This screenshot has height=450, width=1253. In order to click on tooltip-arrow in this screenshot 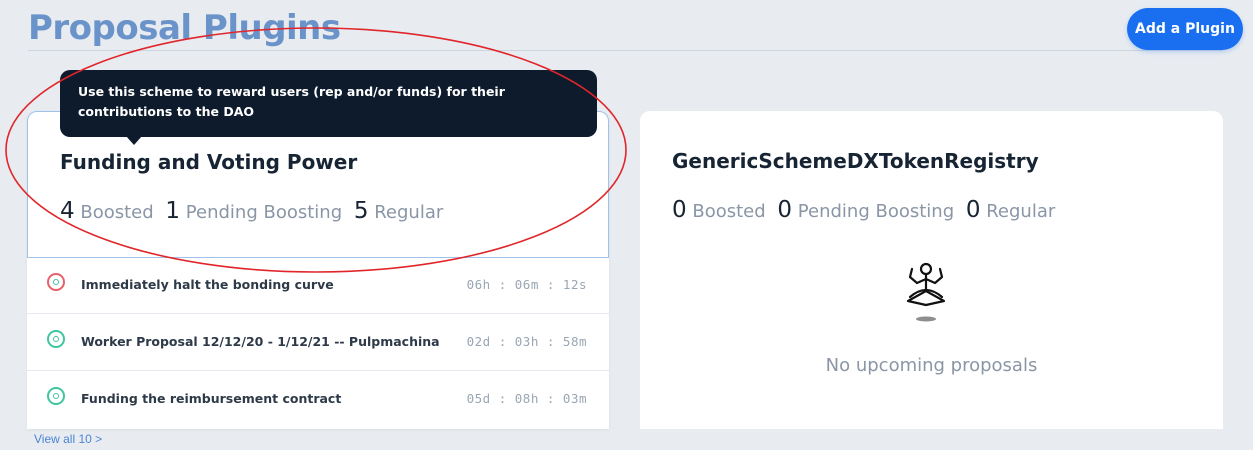, I will do `click(134, 140)`.